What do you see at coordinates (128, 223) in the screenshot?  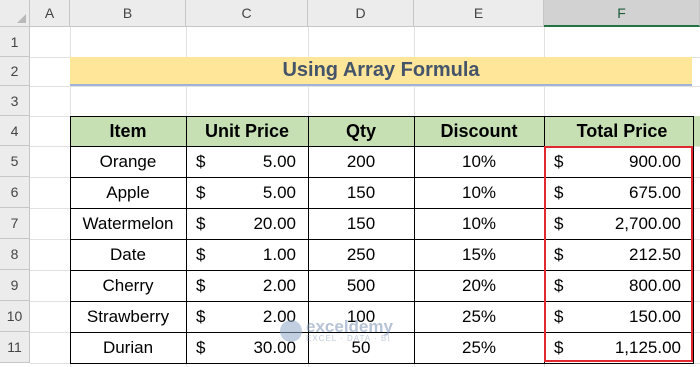 I see `cell-item: Watermelon` at bounding box center [128, 223].